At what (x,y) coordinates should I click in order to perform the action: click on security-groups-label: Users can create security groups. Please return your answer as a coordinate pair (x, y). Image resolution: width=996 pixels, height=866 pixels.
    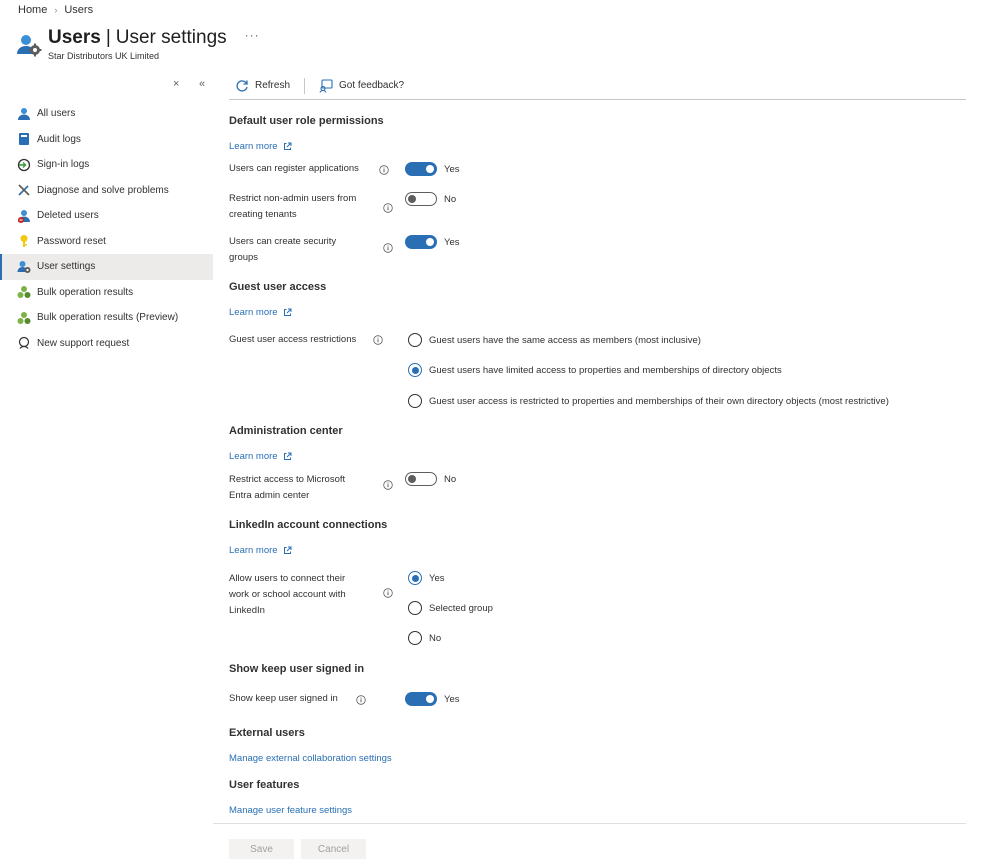
    Looking at the image, I should click on (283, 249).